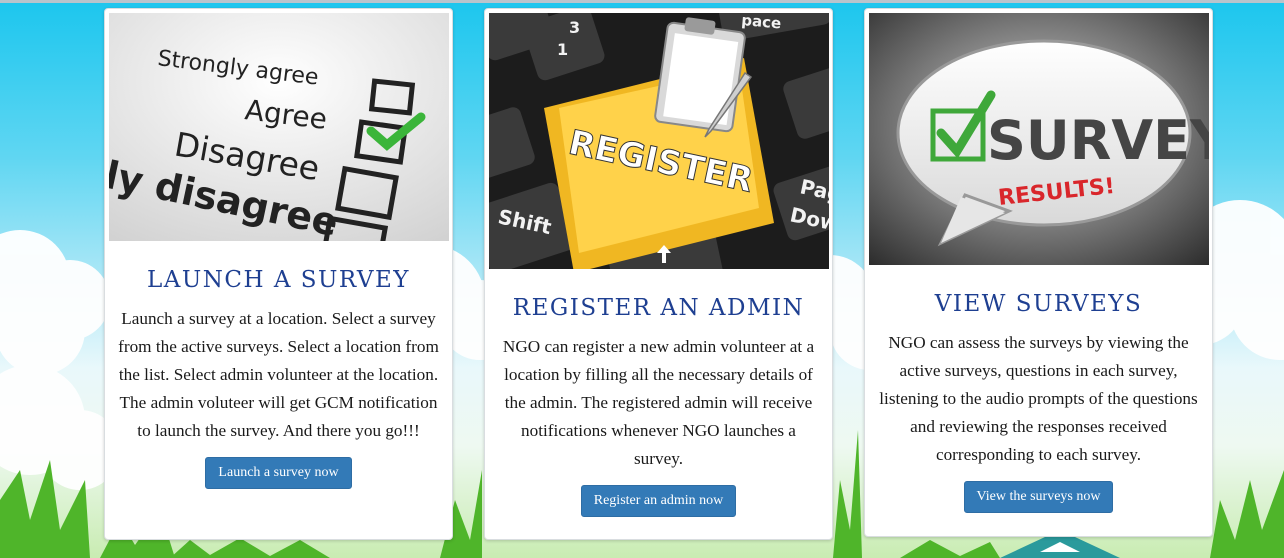 The height and width of the screenshot is (558, 1284). What do you see at coordinates (278, 280) in the screenshot?
I see `card-title: LAUNCH A SURVEY` at bounding box center [278, 280].